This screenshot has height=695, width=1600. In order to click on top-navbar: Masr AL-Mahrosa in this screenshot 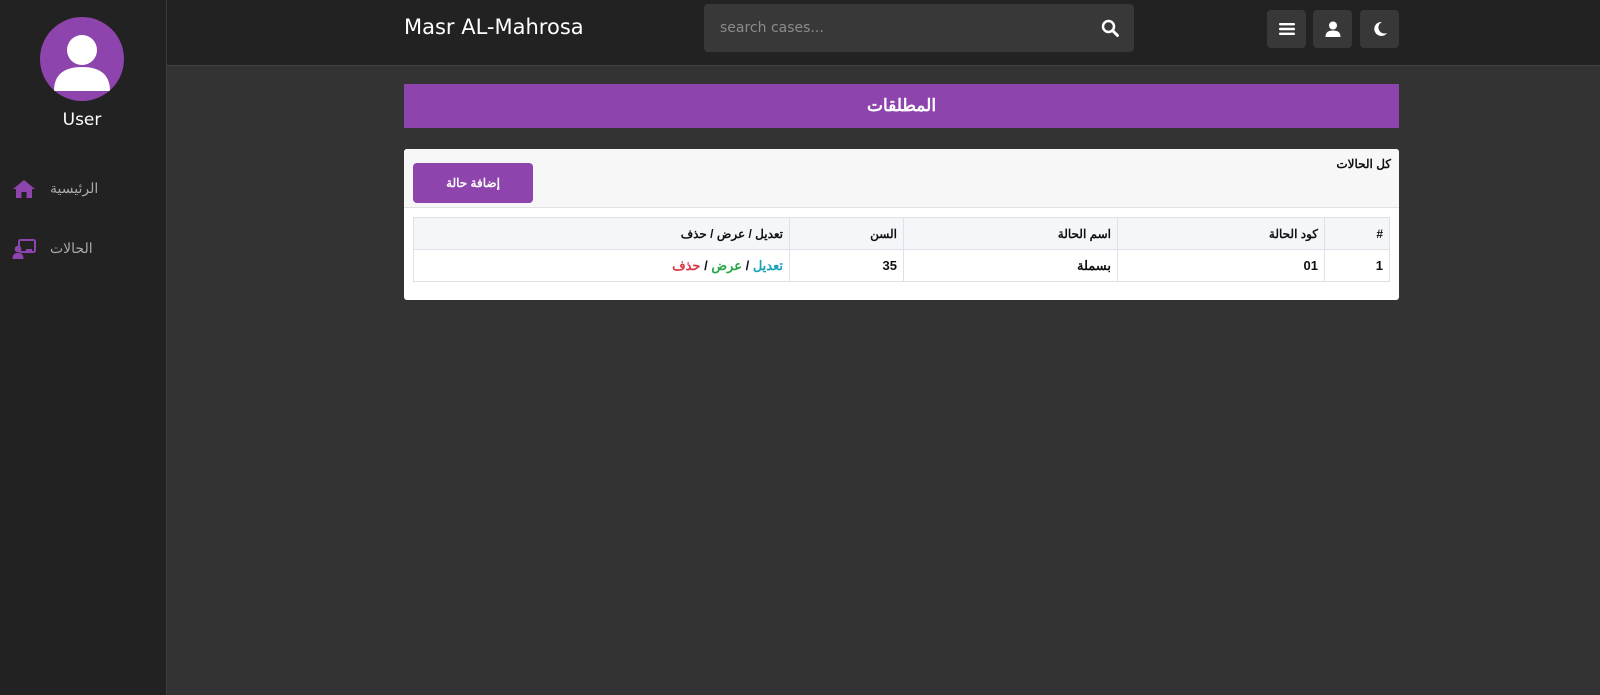, I will do `click(883, 33)`.